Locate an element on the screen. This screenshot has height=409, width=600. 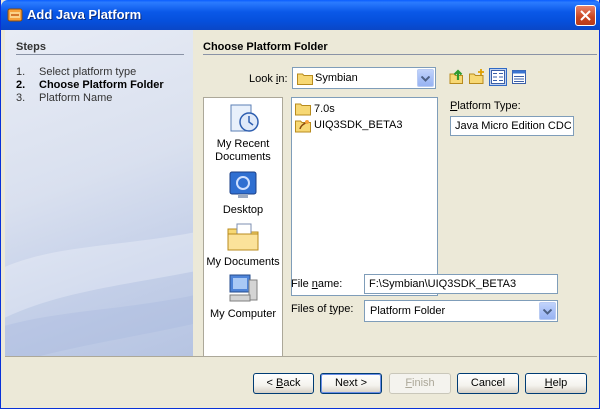
look-in-select: Symbian is located at coordinates (364, 78).